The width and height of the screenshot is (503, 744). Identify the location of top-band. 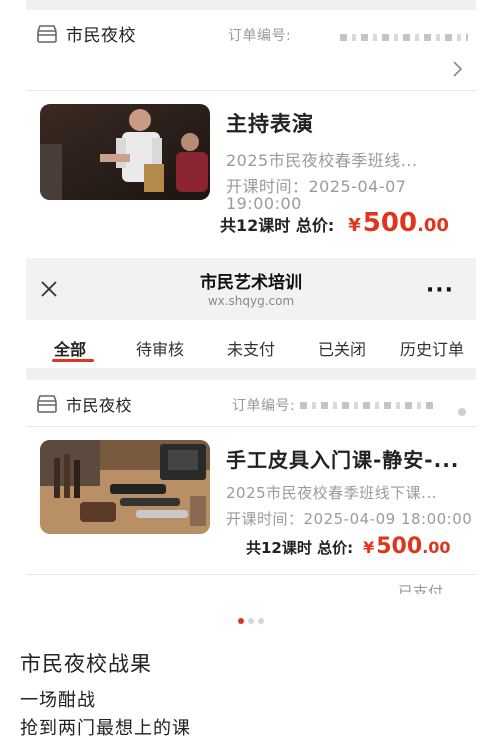
(251, 5).